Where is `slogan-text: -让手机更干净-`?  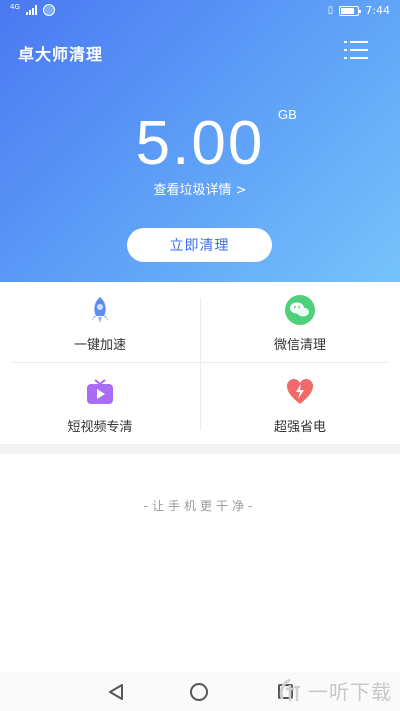
slogan-text: -让手机更干净- is located at coordinates (200, 506).